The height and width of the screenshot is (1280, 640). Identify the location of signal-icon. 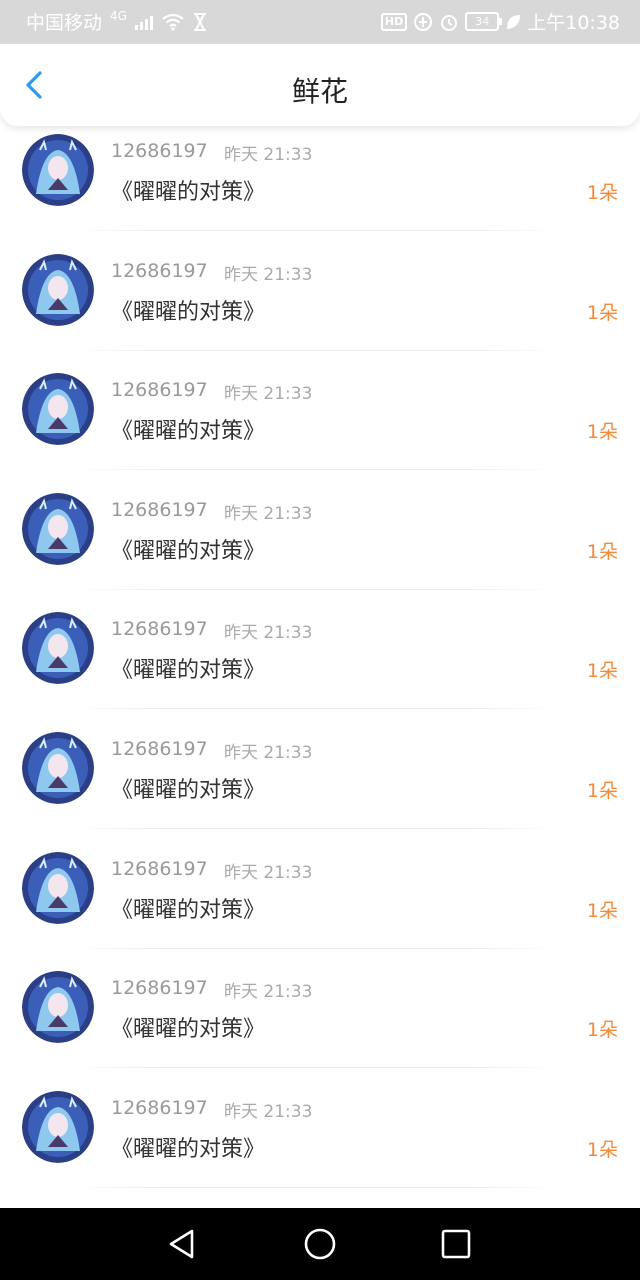
(143, 22).